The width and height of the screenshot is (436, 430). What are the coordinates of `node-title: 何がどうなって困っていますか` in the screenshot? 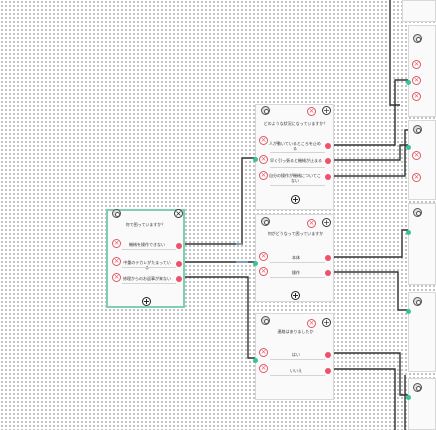 It's located at (295, 233).